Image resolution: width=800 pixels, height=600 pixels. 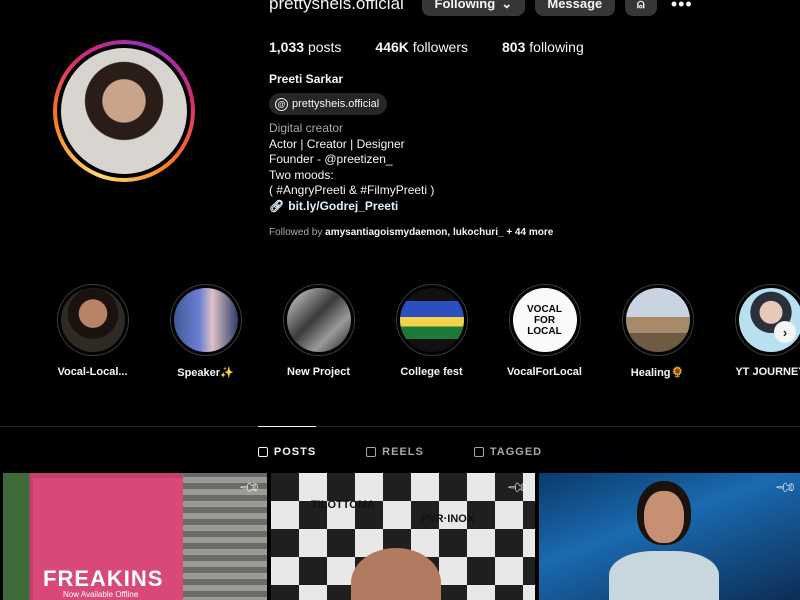 I want to click on tagged-icon, so click(x=478, y=451).